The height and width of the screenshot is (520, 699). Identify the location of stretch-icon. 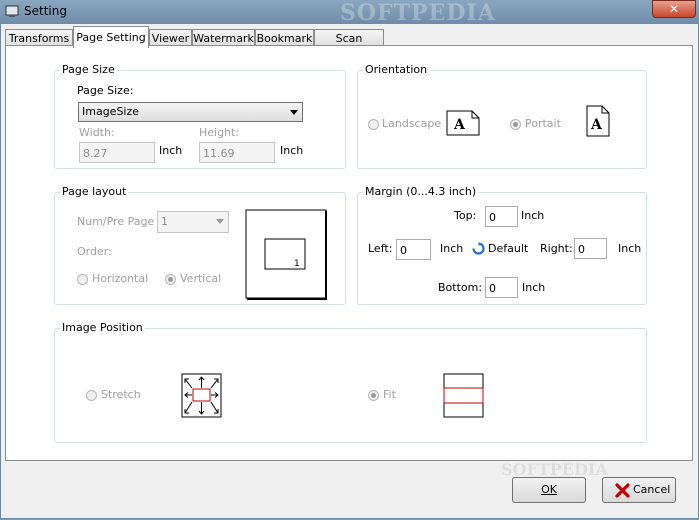
(201, 395).